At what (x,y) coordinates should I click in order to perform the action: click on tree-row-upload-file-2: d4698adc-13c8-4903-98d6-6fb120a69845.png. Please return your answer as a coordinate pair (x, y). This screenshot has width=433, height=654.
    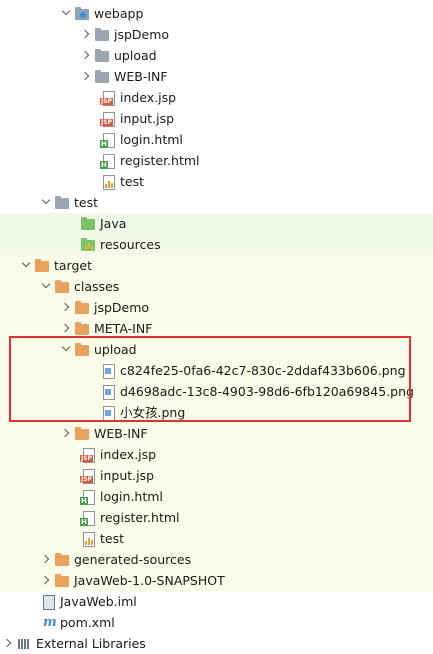
    Looking at the image, I should click on (216, 391).